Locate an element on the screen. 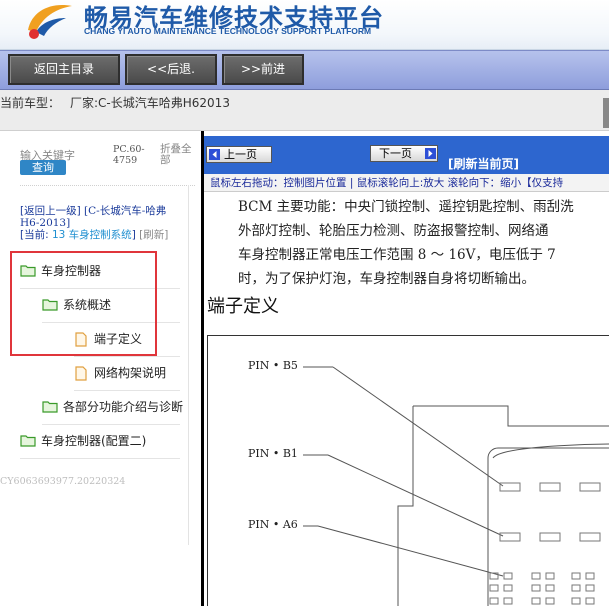  nav-bar: 返回主目录 <<后退. >>前进 is located at coordinates (304, 70).